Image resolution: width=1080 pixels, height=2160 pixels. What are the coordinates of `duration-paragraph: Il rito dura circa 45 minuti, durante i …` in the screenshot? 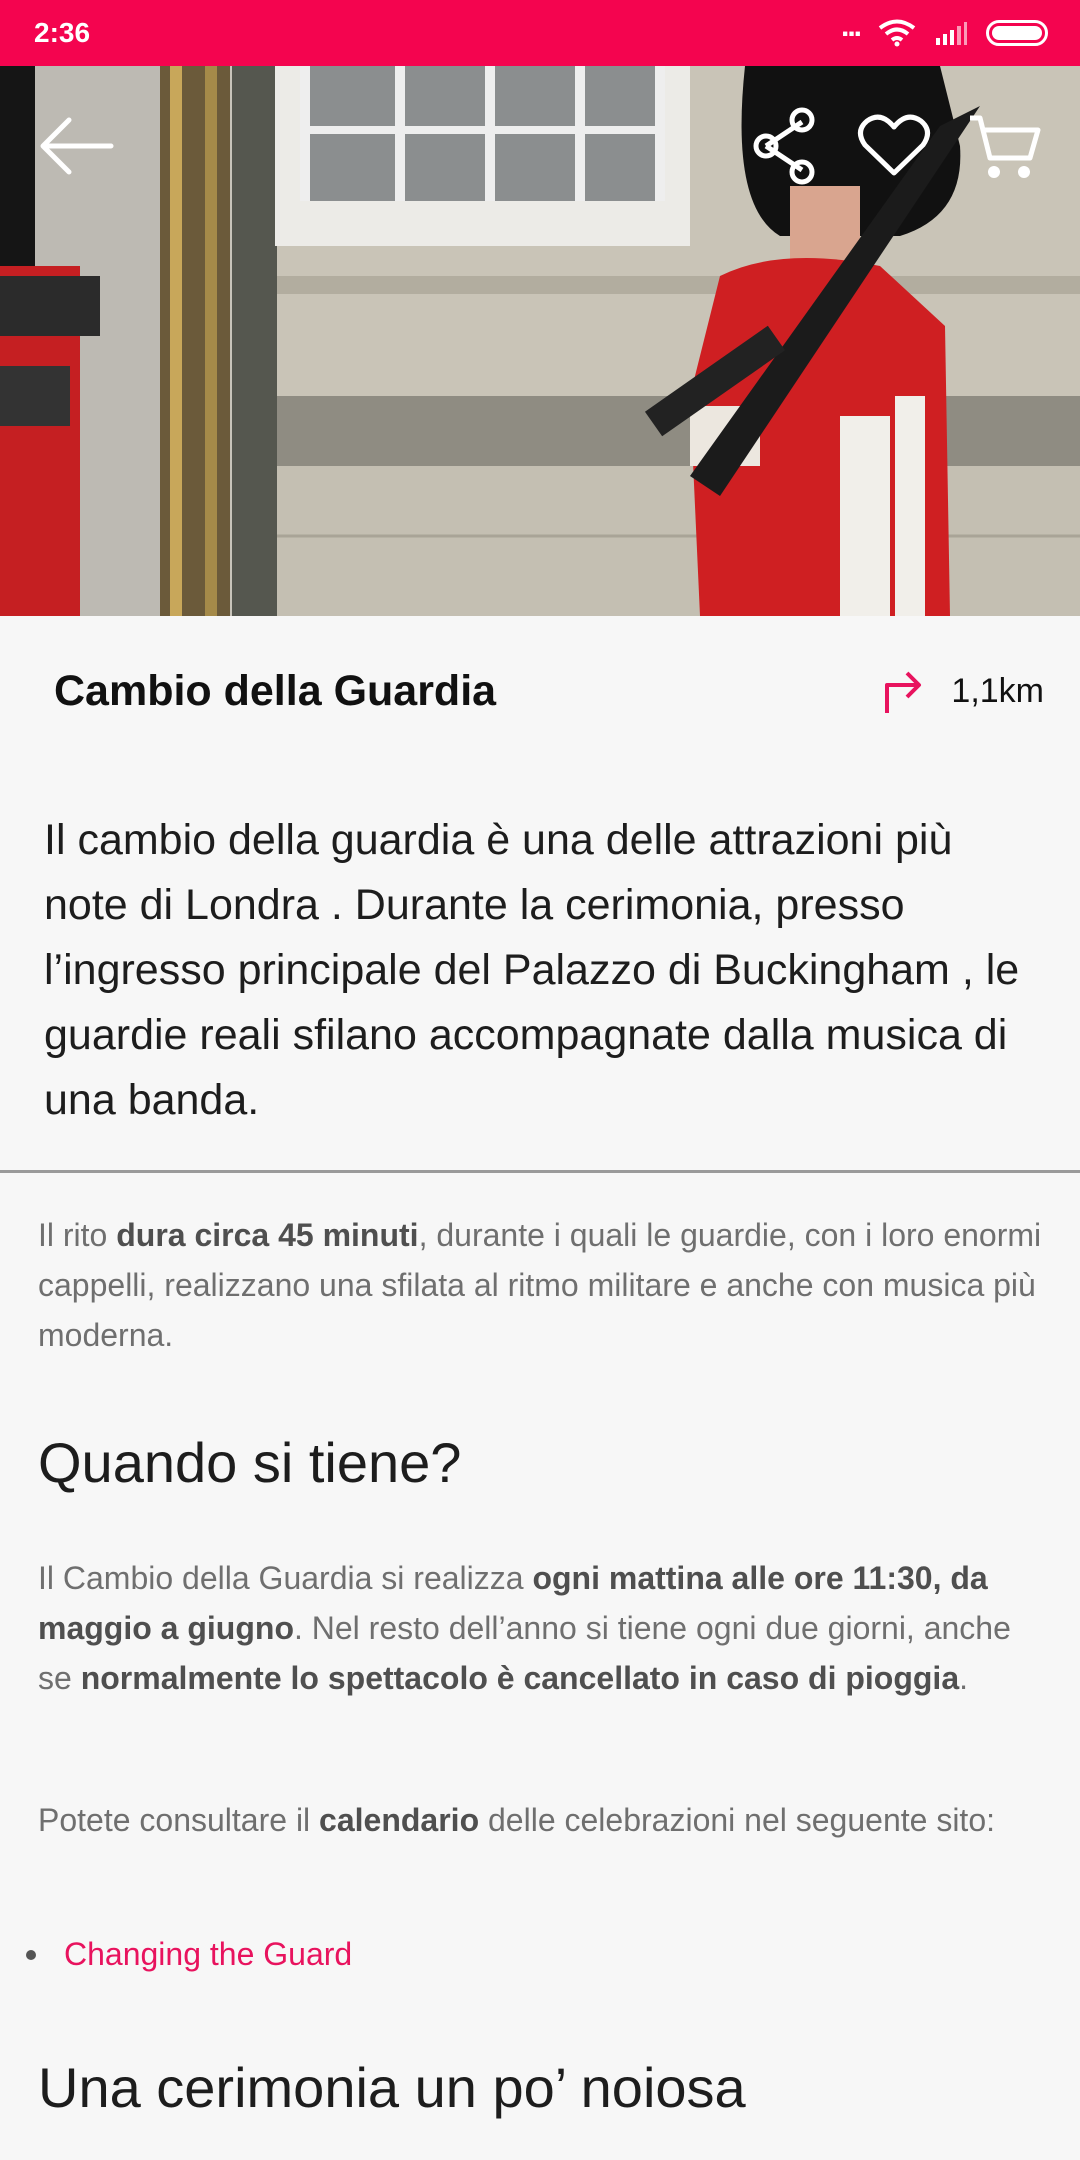 It's located at (540, 1285).